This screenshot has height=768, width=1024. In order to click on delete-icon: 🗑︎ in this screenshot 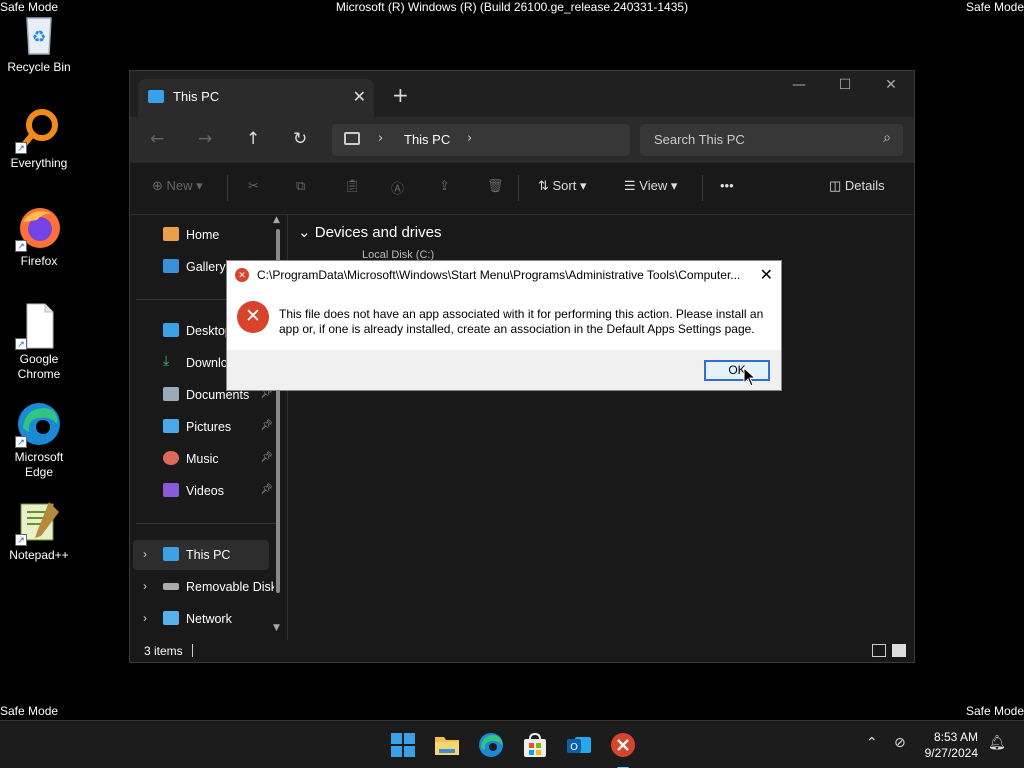, I will do `click(495, 186)`.